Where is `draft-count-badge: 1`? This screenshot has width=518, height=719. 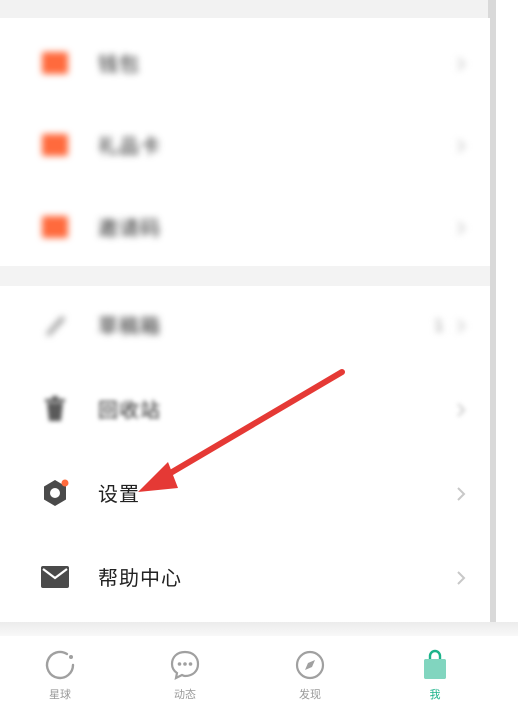 draft-count-badge: 1 is located at coordinates (438, 325).